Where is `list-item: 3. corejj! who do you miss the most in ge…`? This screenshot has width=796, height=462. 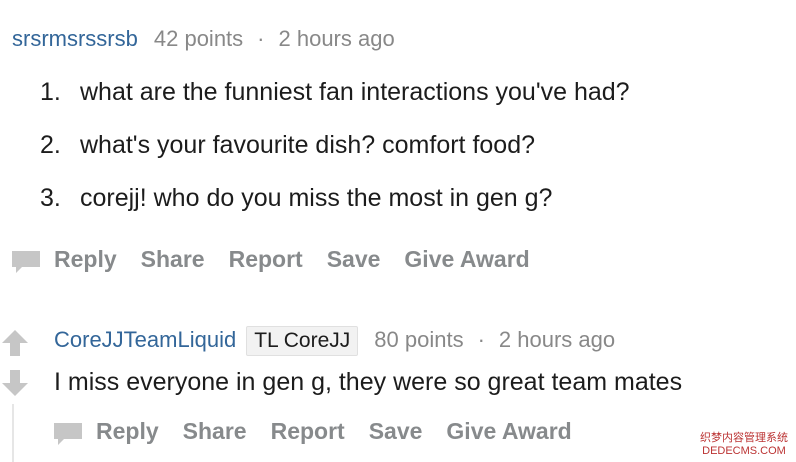
list-item: 3. corejj! who do you miss the most in ge… is located at coordinates (296, 198).